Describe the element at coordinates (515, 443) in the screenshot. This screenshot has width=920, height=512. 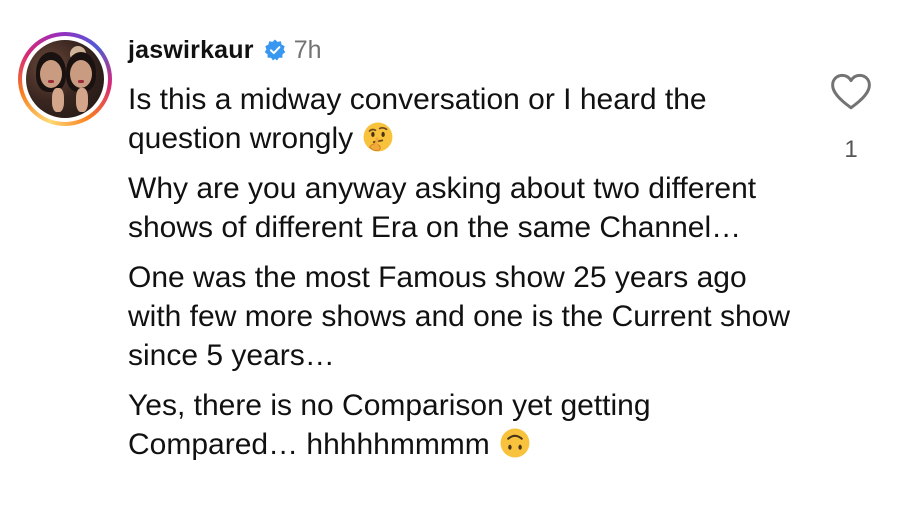
I see `upside-down-face-emoji` at that location.